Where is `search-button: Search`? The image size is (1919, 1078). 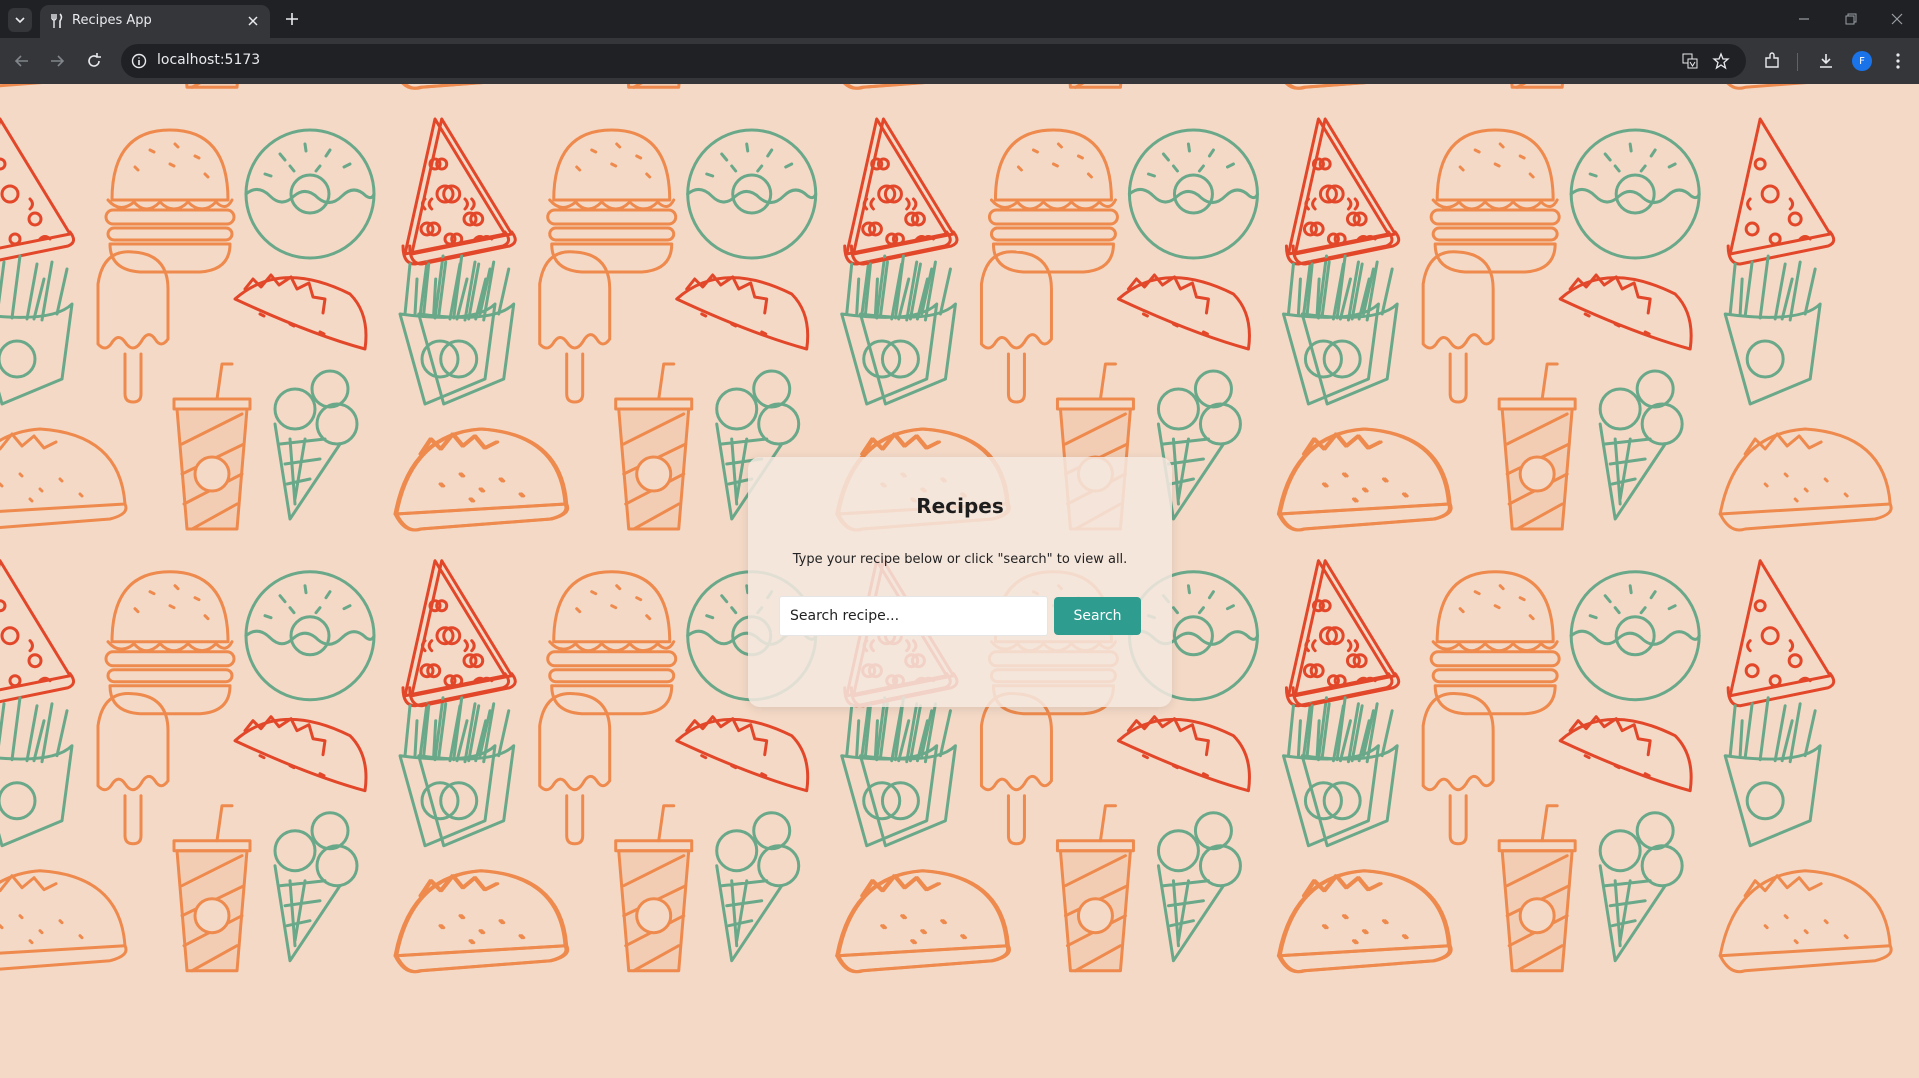
search-button: Search is located at coordinates (1097, 616).